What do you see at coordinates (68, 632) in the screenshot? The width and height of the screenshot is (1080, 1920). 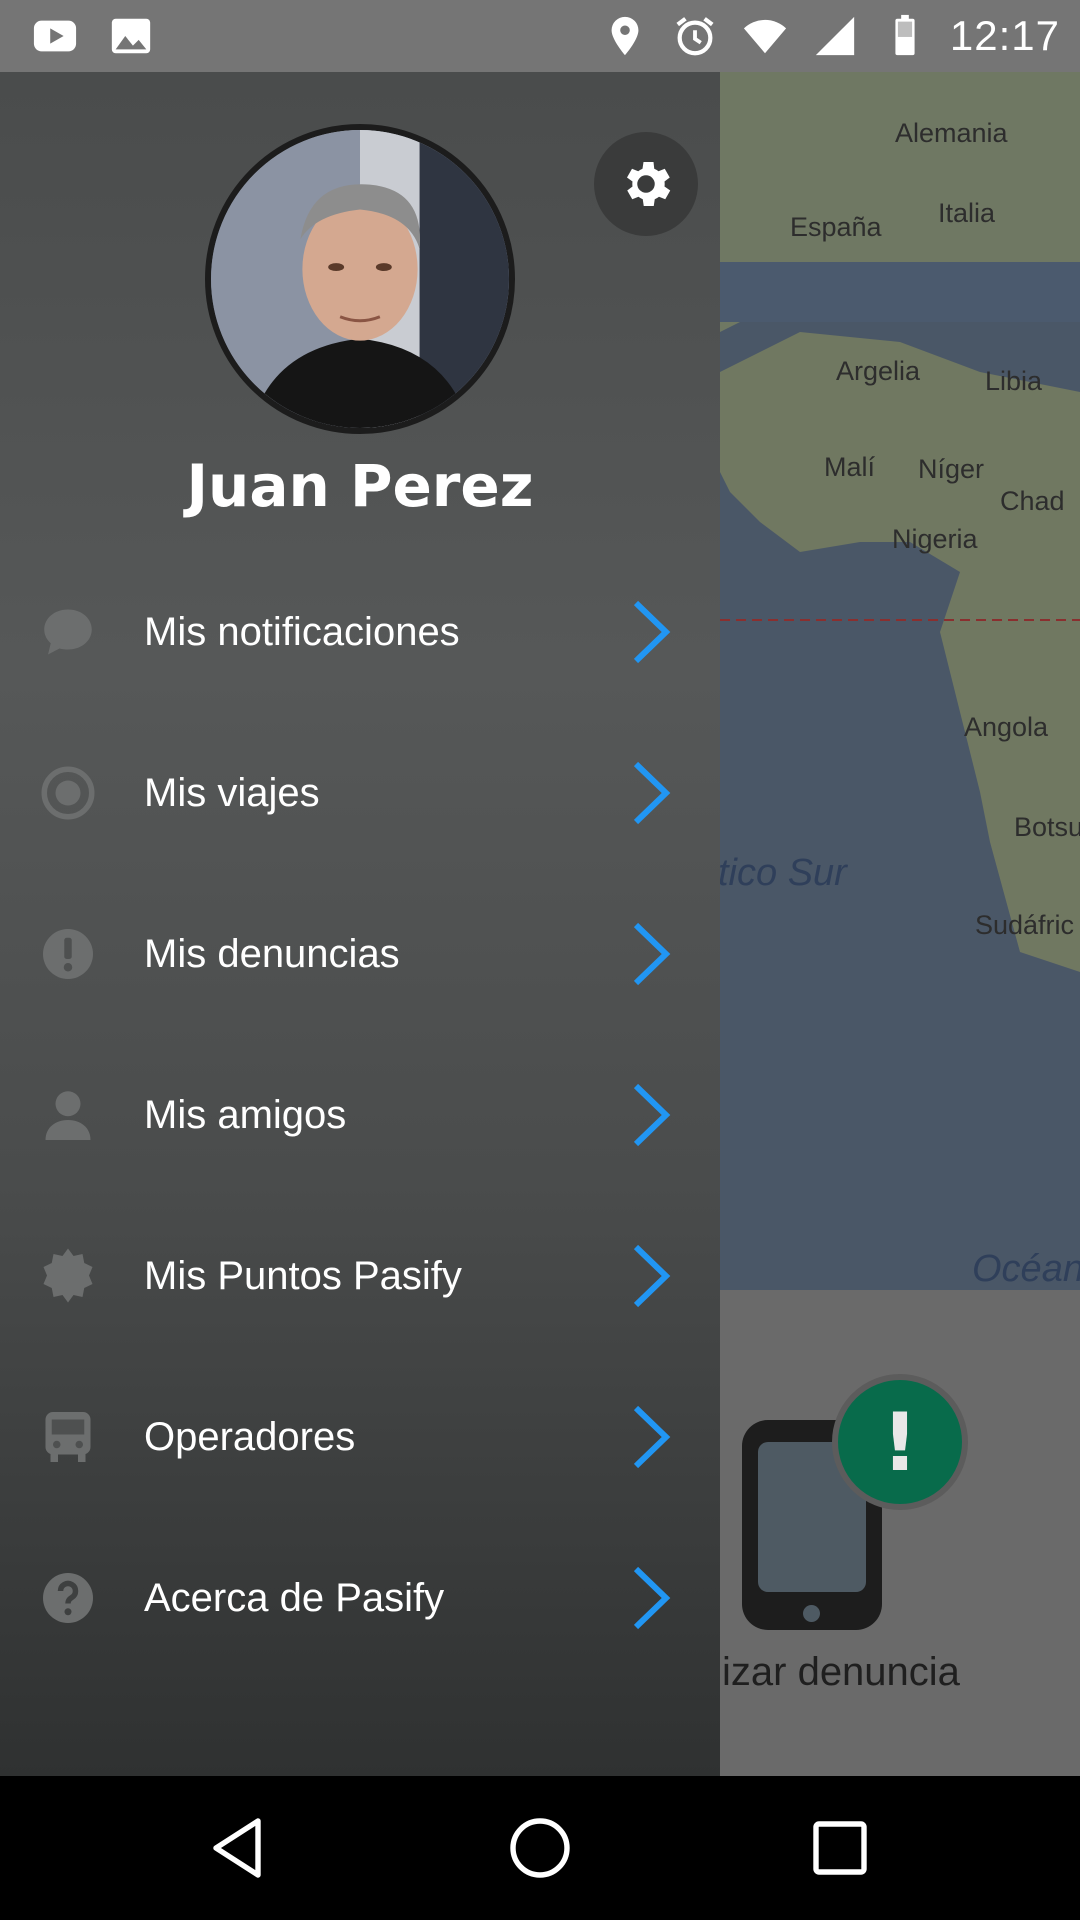 I see `chat-bubble-icon` at bounding box center [68, 632].